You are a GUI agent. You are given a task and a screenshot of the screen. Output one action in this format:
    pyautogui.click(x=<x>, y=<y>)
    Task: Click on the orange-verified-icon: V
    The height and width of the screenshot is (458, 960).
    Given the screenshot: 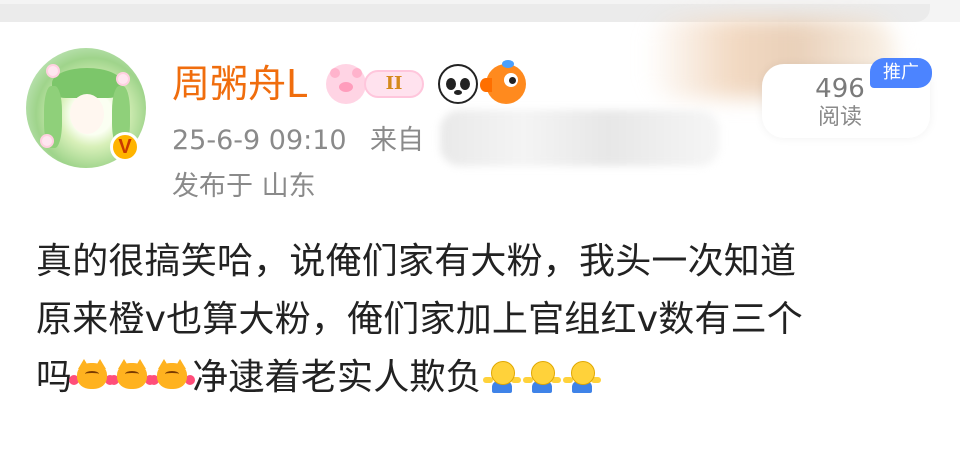 What is the action you would take?
    pyautogui.click(x=125, y=147)
    